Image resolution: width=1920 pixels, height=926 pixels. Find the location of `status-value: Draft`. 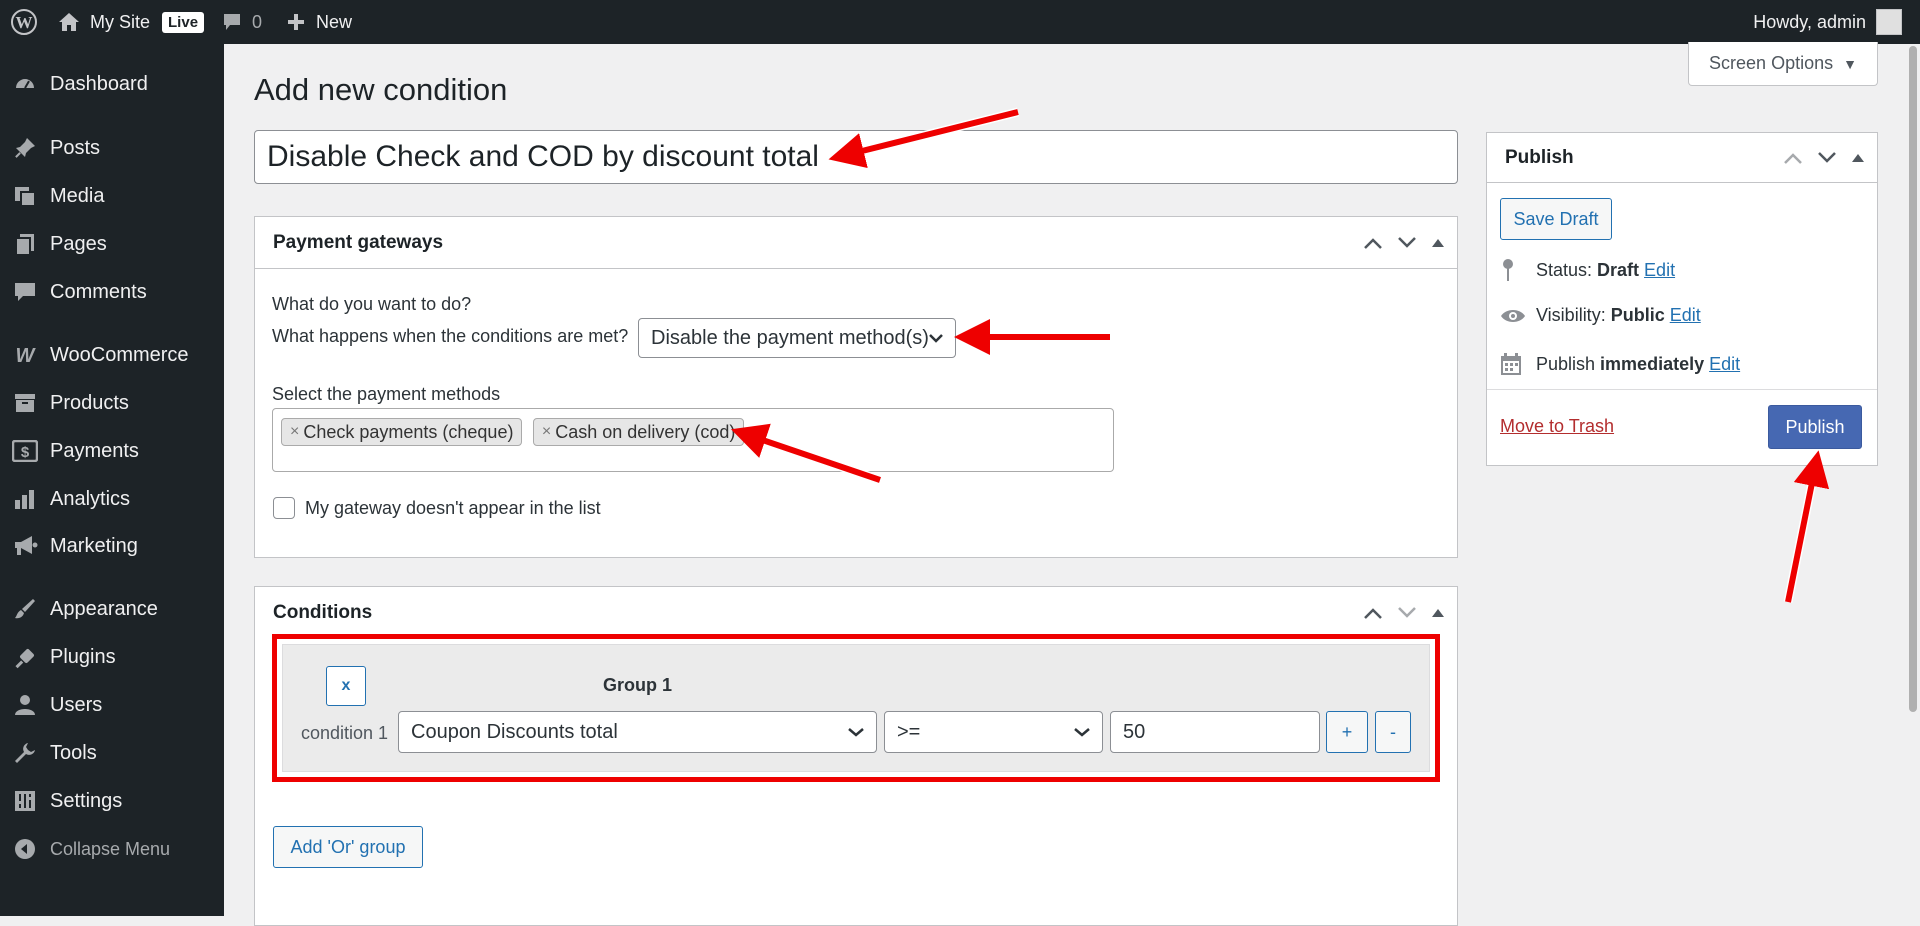

status-value: Draft is located at coordinates (1618, 269).